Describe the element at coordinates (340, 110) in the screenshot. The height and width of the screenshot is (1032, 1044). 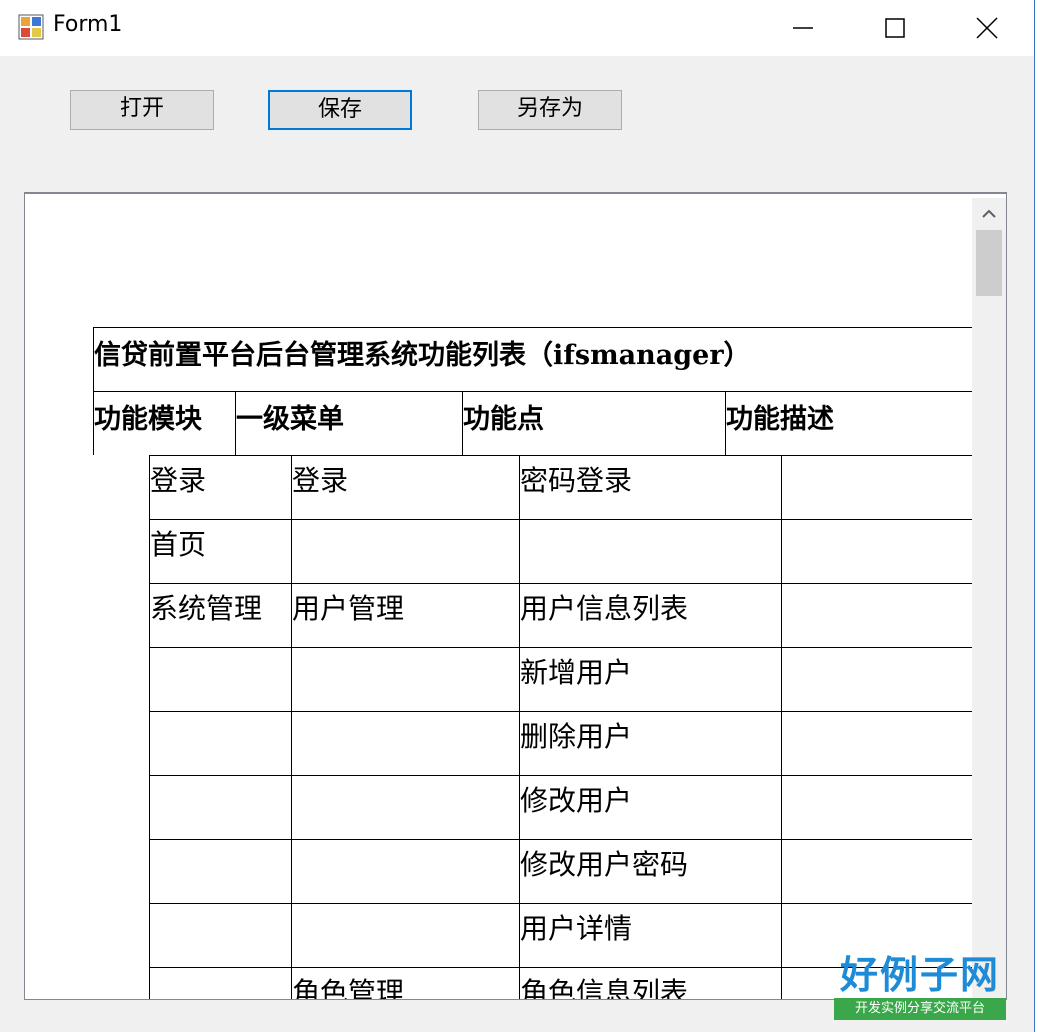
I see `save-button: 保存` at that location.